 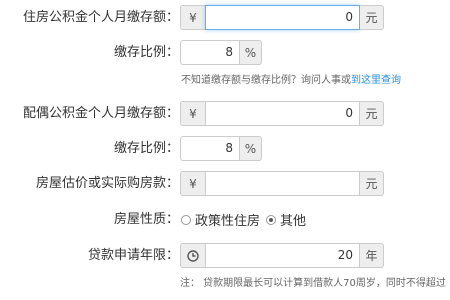 I want to click on housing-fund-ratio-input: 8, so click(x=210, y=52).